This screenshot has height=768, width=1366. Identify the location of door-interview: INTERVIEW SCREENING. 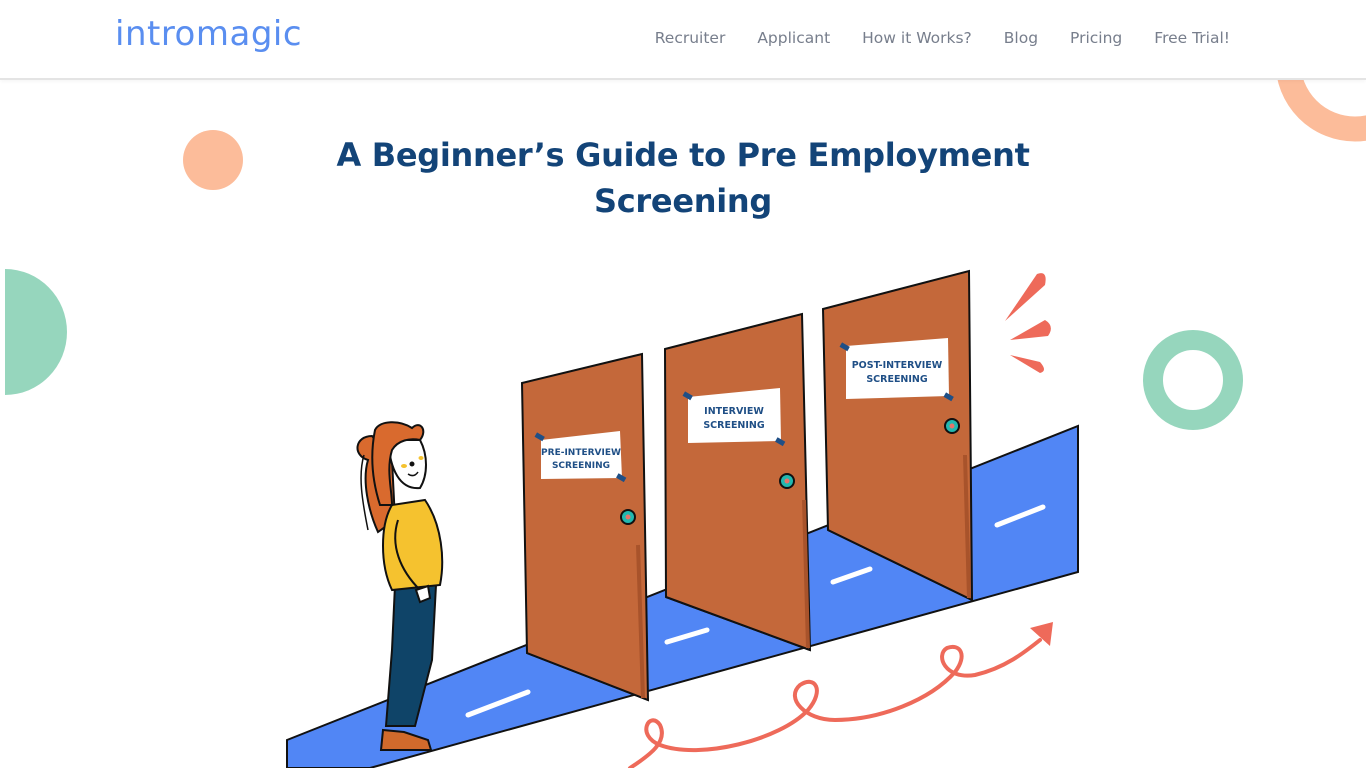
(737, 482).